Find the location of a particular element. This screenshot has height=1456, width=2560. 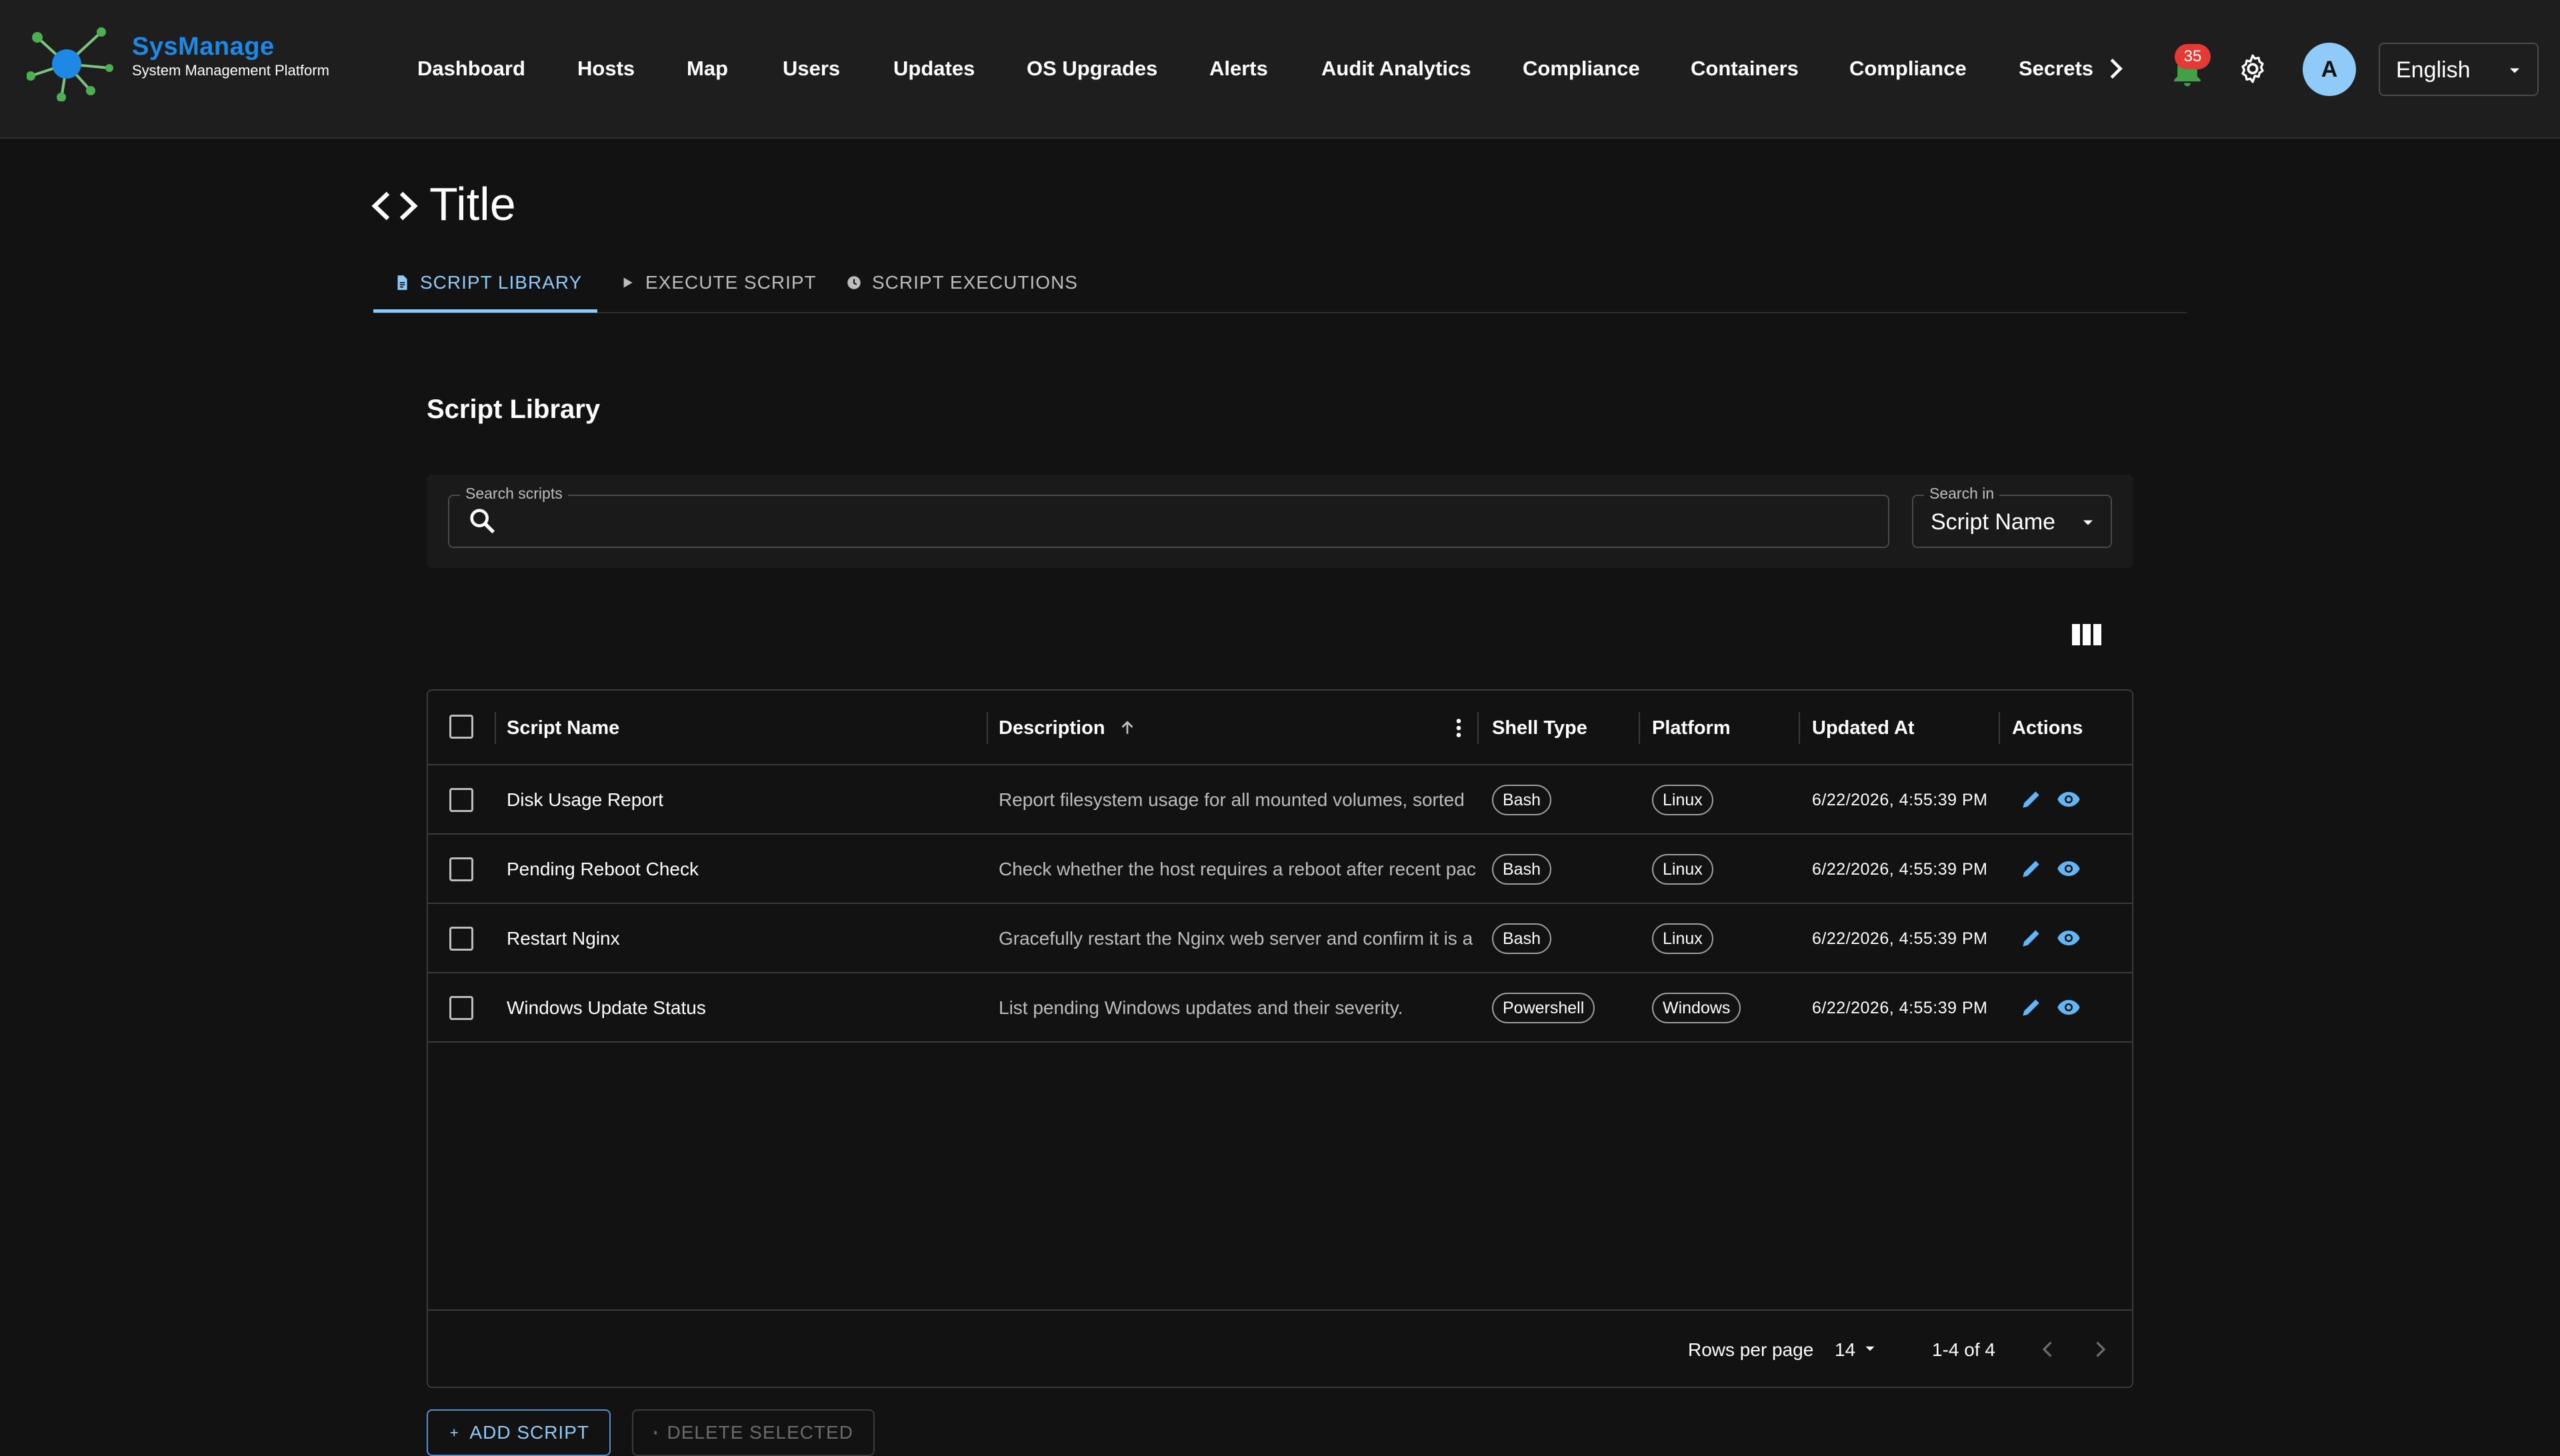

column-header-platform: Platform is located at coordinates (1691, 728).